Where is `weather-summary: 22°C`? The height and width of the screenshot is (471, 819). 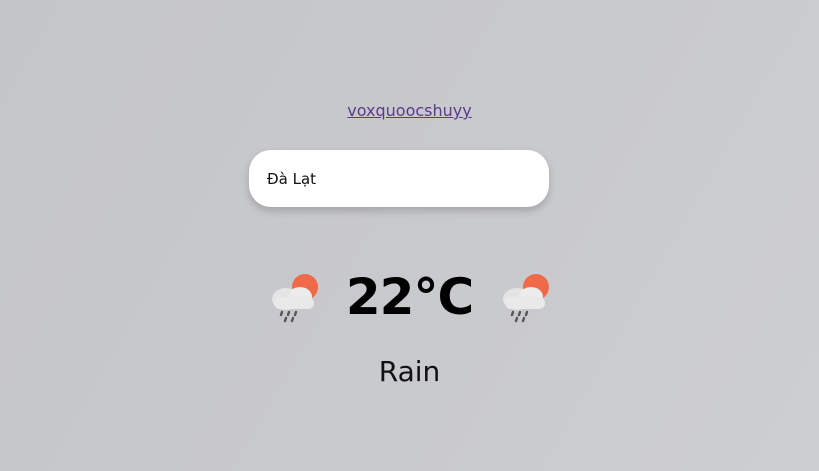 weather-summary: 22°C is located at coordinates (409, 297).